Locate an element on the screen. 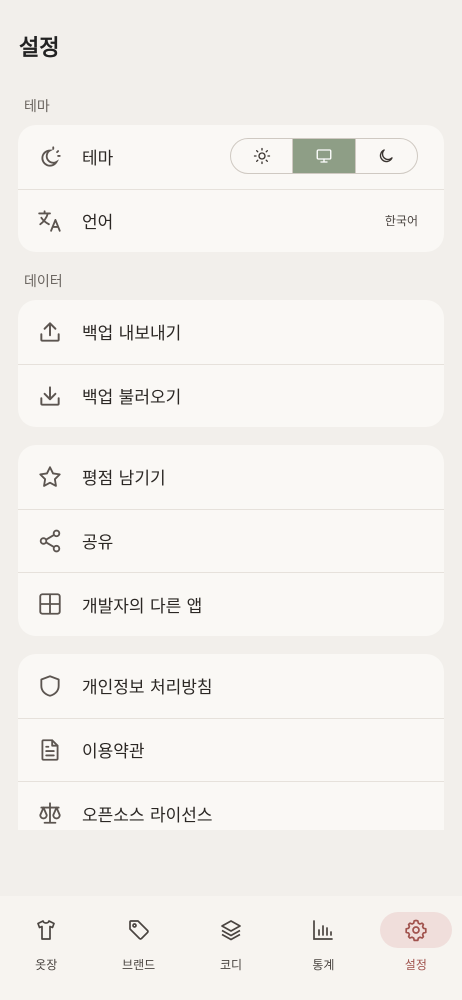 This screenshot has width=462, height=1000. moon-icon is located at coordinates (386, 156).